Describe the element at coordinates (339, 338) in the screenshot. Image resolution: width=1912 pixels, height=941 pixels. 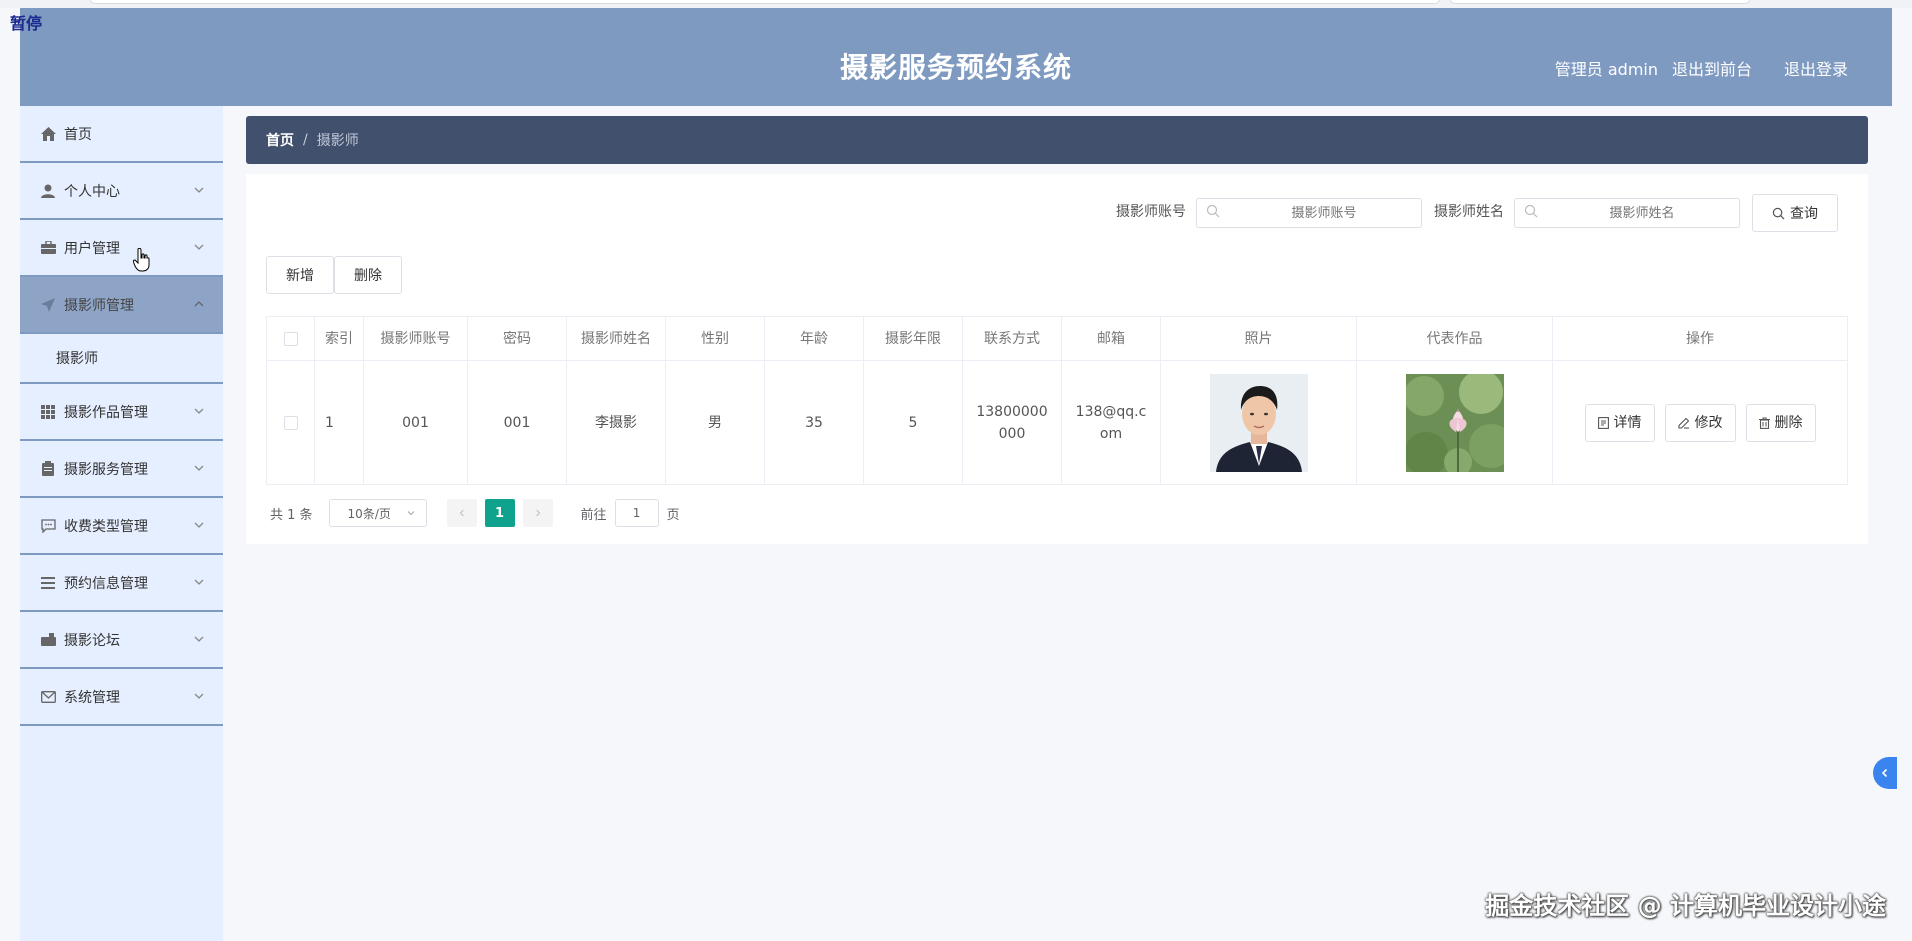
I see `column-header: 索引` at that location.